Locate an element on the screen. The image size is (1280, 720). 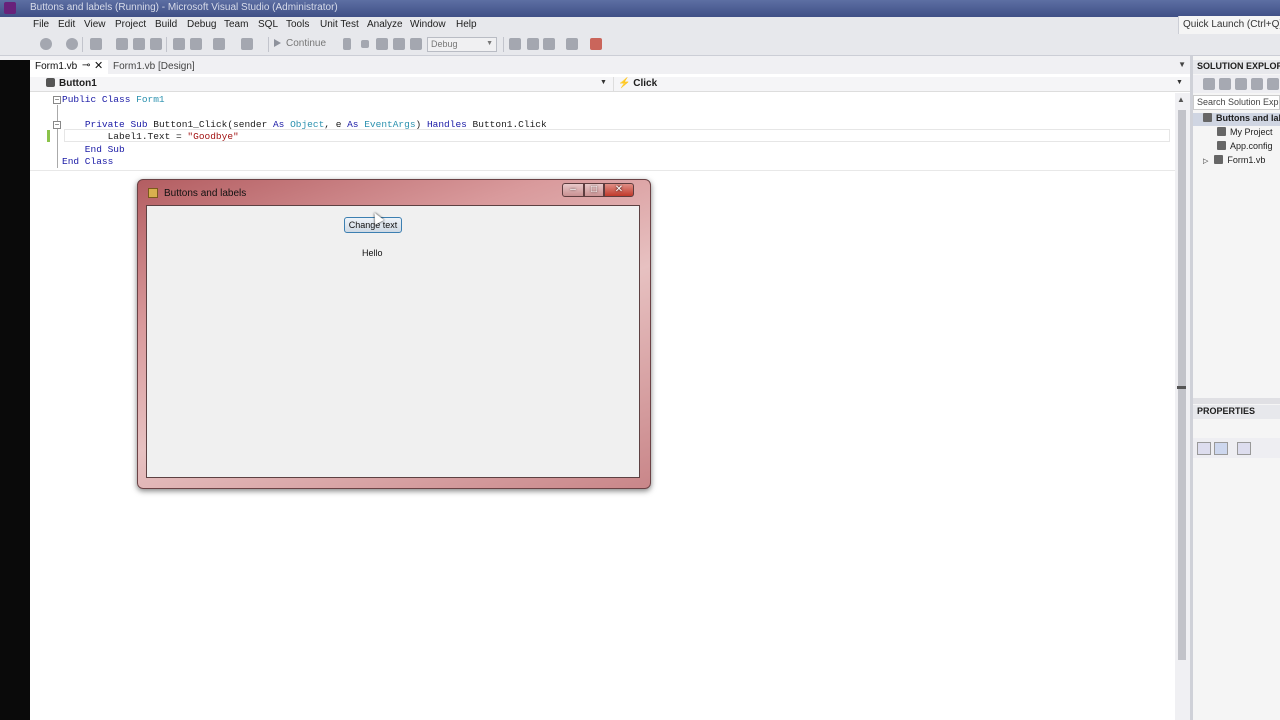
properties-header: PROPERTIES is located at coordinates (1236, 412).